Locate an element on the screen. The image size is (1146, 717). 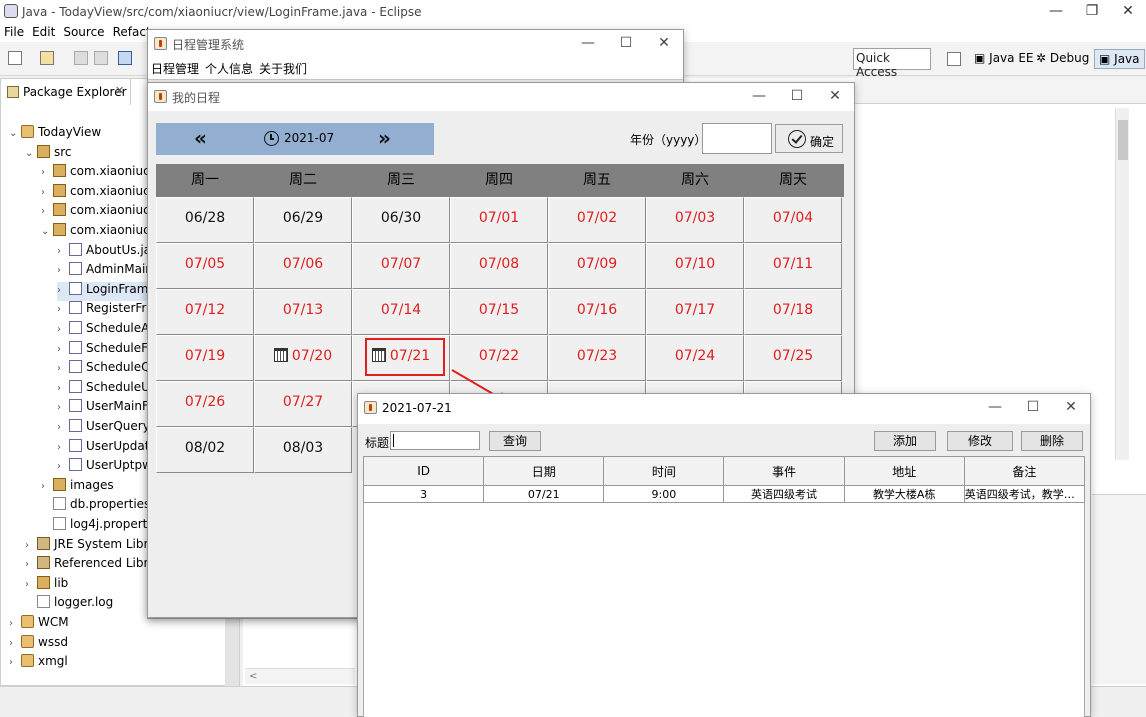
menu-personal-info: 个人信息 is located at coordinates (229, 69).